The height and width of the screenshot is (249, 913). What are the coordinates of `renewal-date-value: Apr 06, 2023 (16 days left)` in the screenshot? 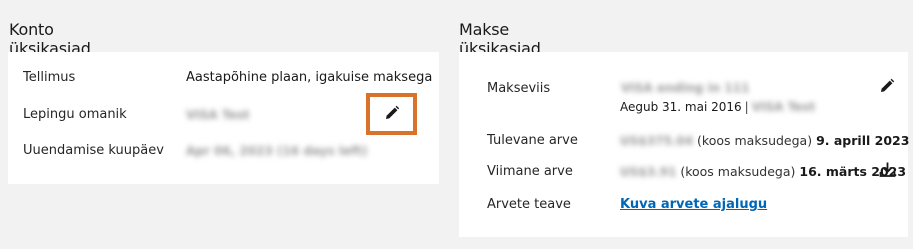 It's located at (277, 151).